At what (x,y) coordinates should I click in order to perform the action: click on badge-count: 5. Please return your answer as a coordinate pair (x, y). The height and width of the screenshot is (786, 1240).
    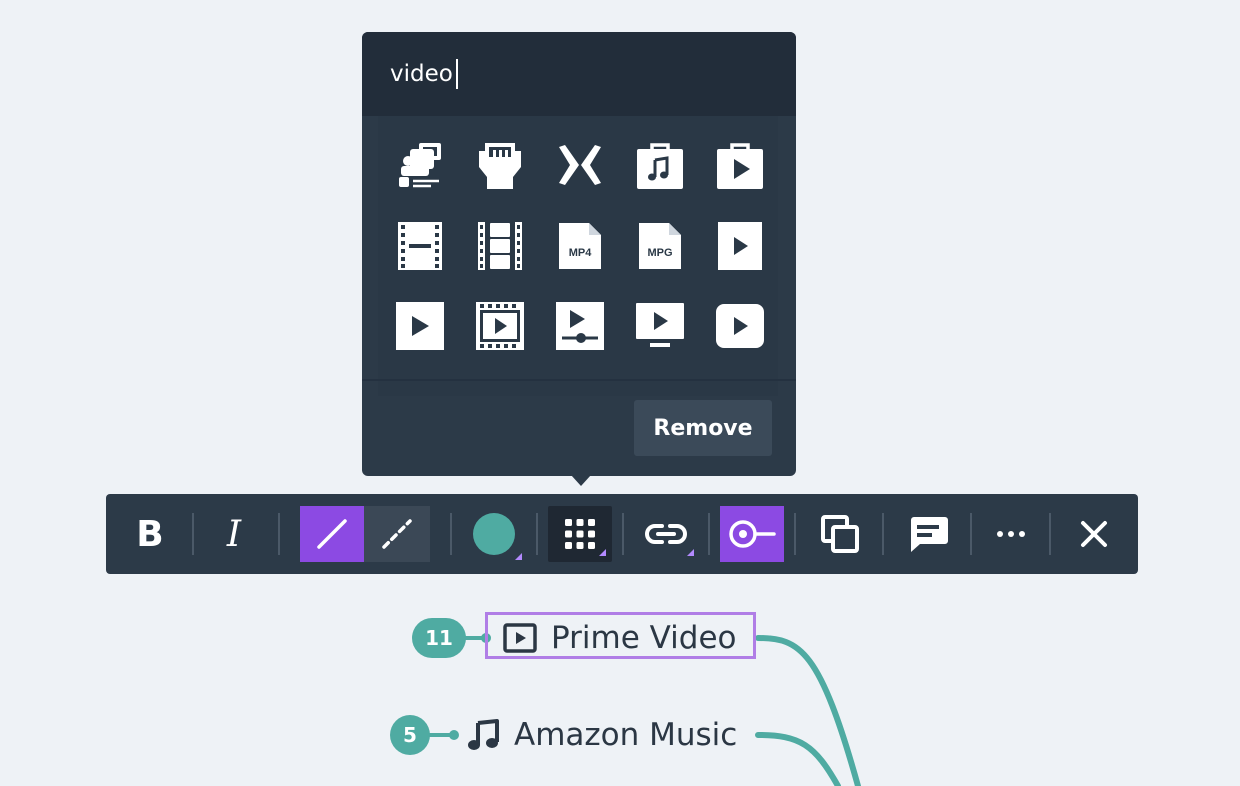
    Looking at the image, I should click on (410, 735).